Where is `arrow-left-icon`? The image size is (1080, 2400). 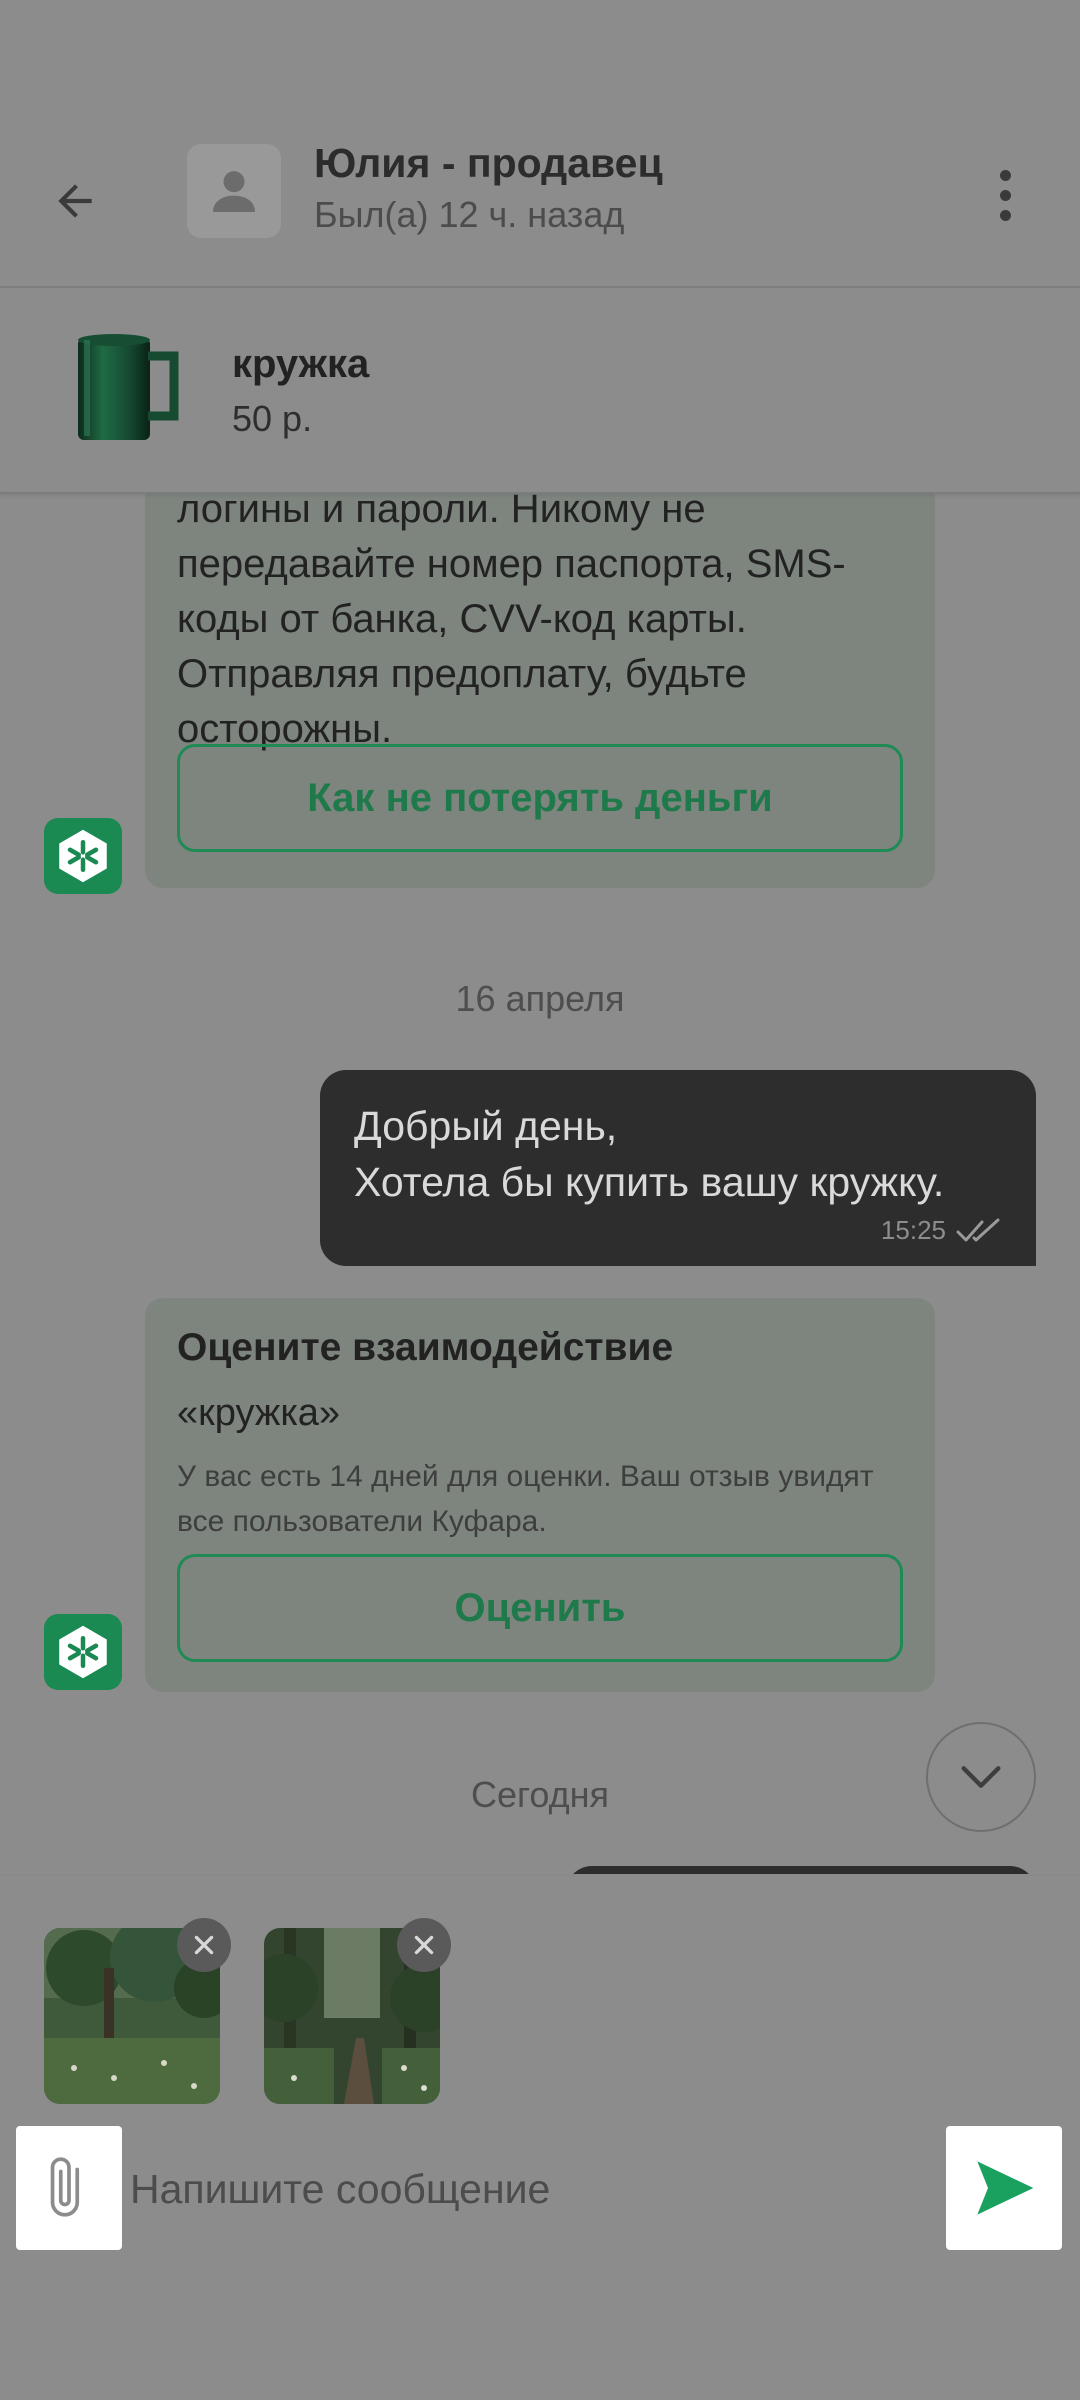
arrow-left-icon is located at coordinates (75, 201).